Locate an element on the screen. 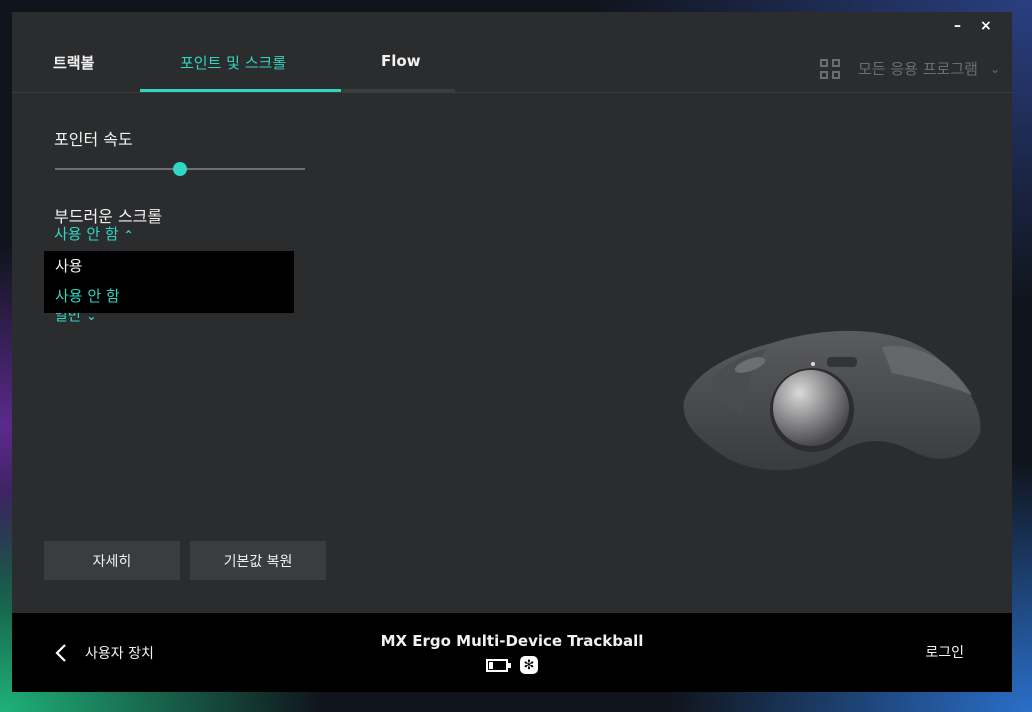  details-button: 자세히 is located at coordinates (112, 560).